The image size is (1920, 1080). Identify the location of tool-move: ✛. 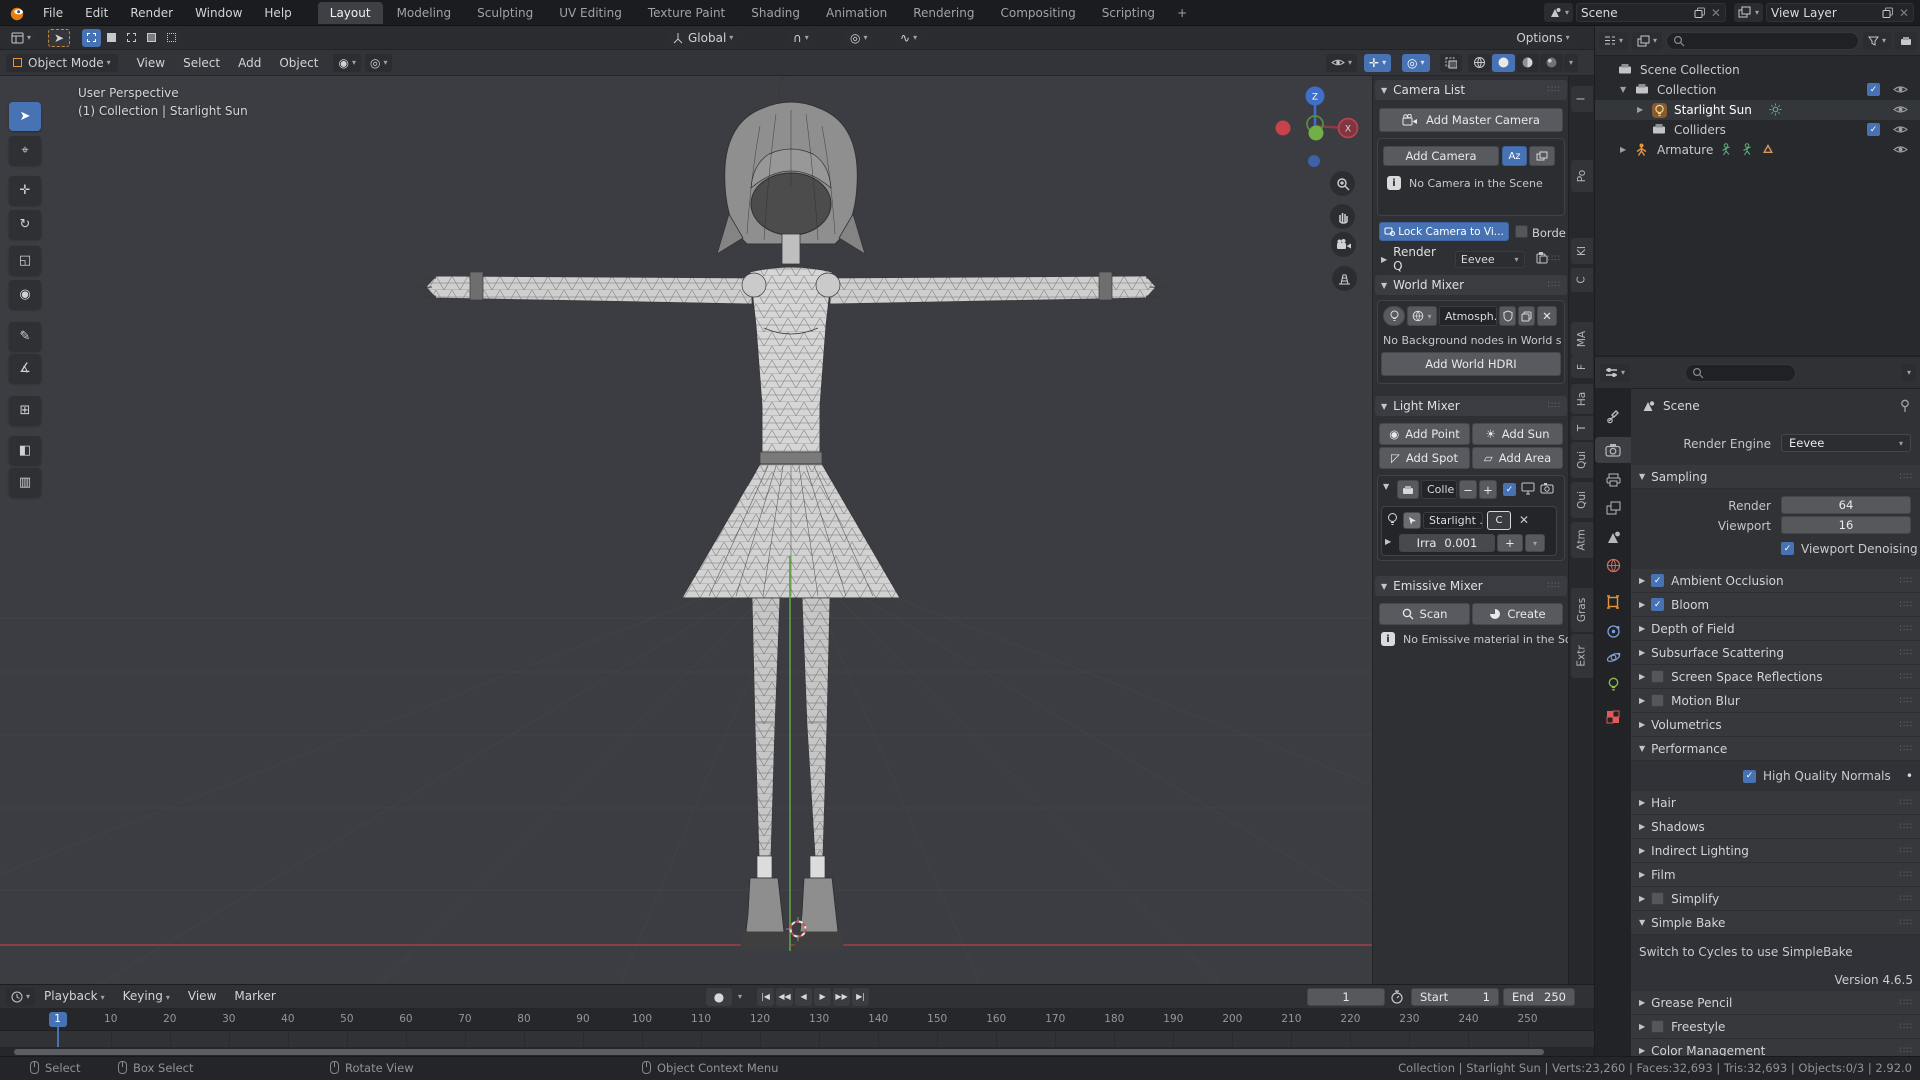
(25, 190).